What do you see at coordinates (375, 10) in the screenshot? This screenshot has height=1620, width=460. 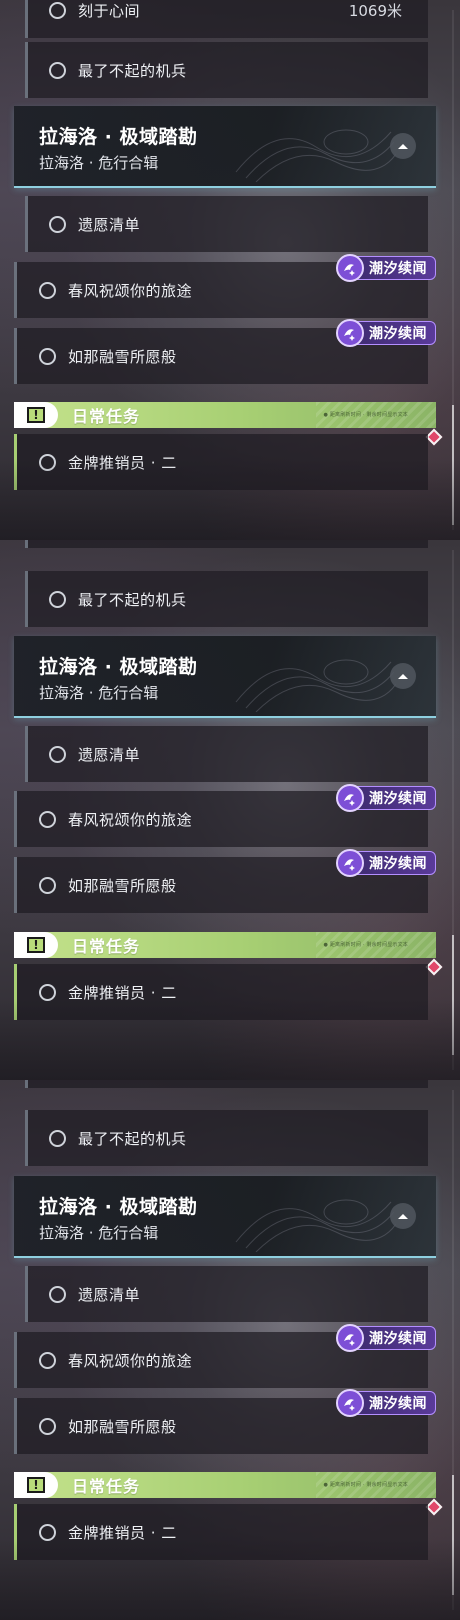 I see `quest-distance: 1069米` at bounding box center [375, 10].